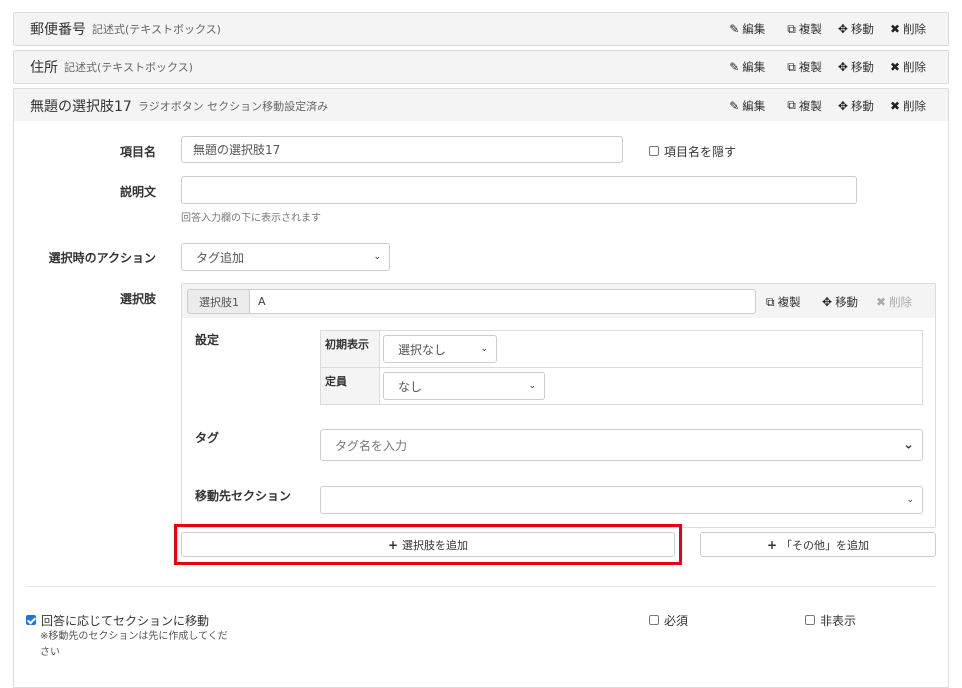 The width and height of the screenshot is (962, 688). I want to click on field-header-address: 住所 記述式(テキストボックス) ✎ 編集 ⧉ 複製 ✥ 移動 ✖ 削除, so click(481, 67).